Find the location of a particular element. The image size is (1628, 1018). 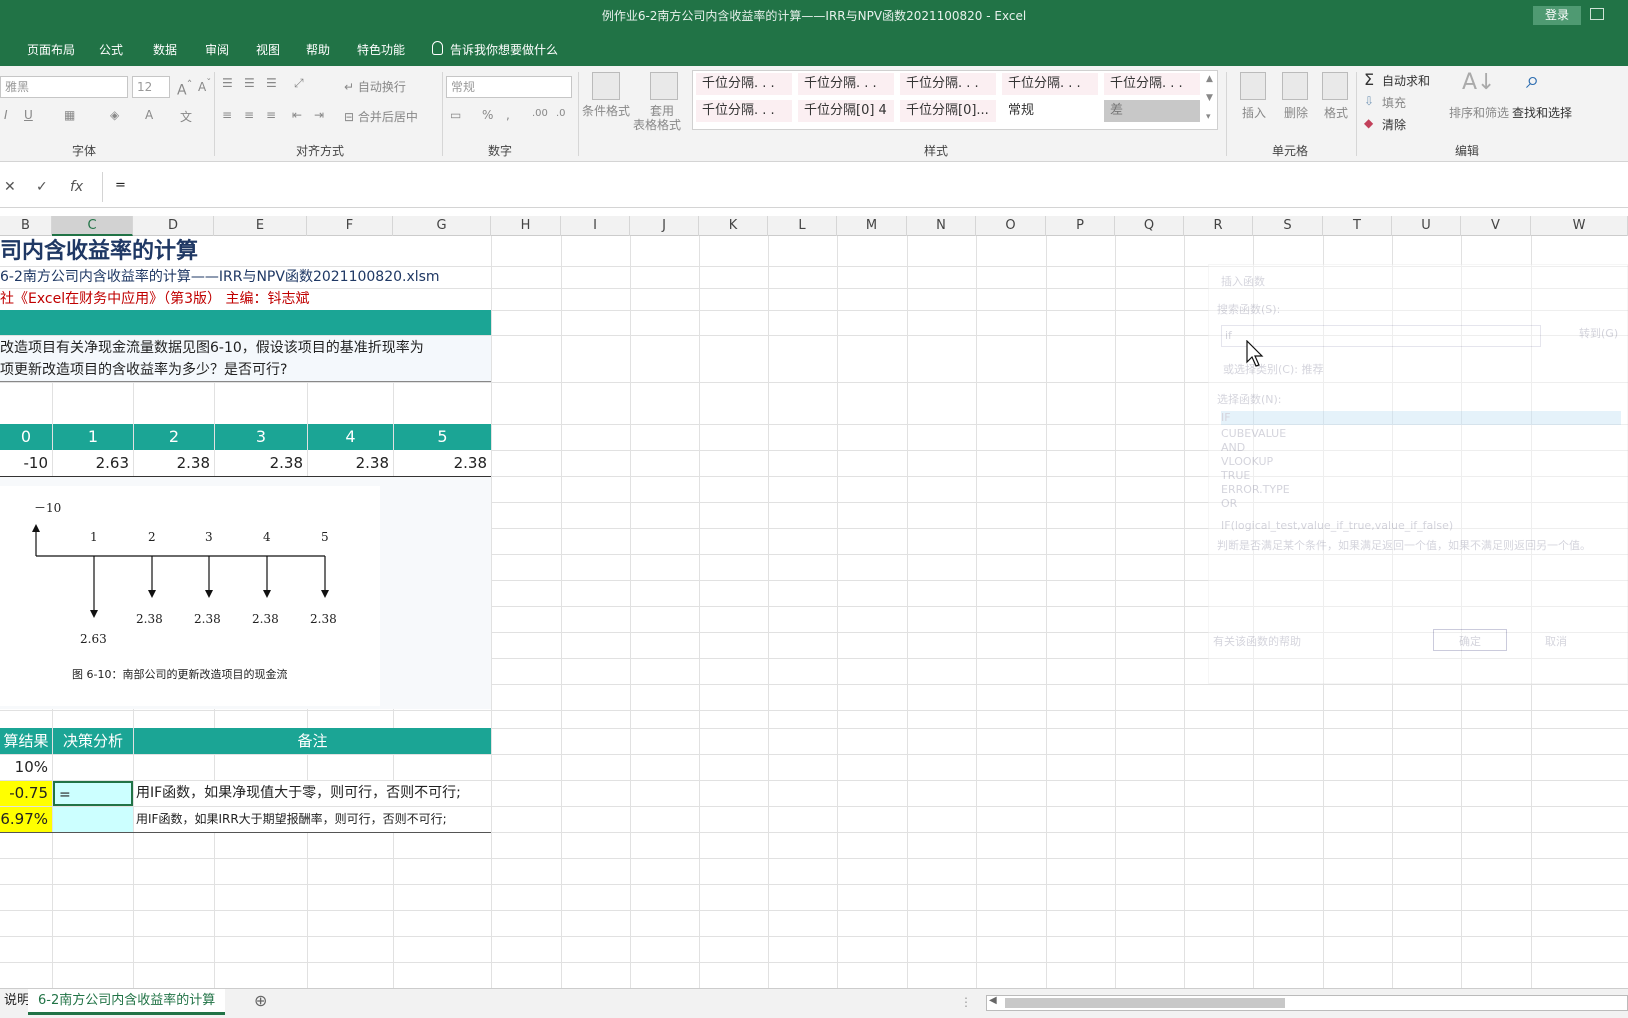

underline-icon: U is located at coordinates (28, 115).